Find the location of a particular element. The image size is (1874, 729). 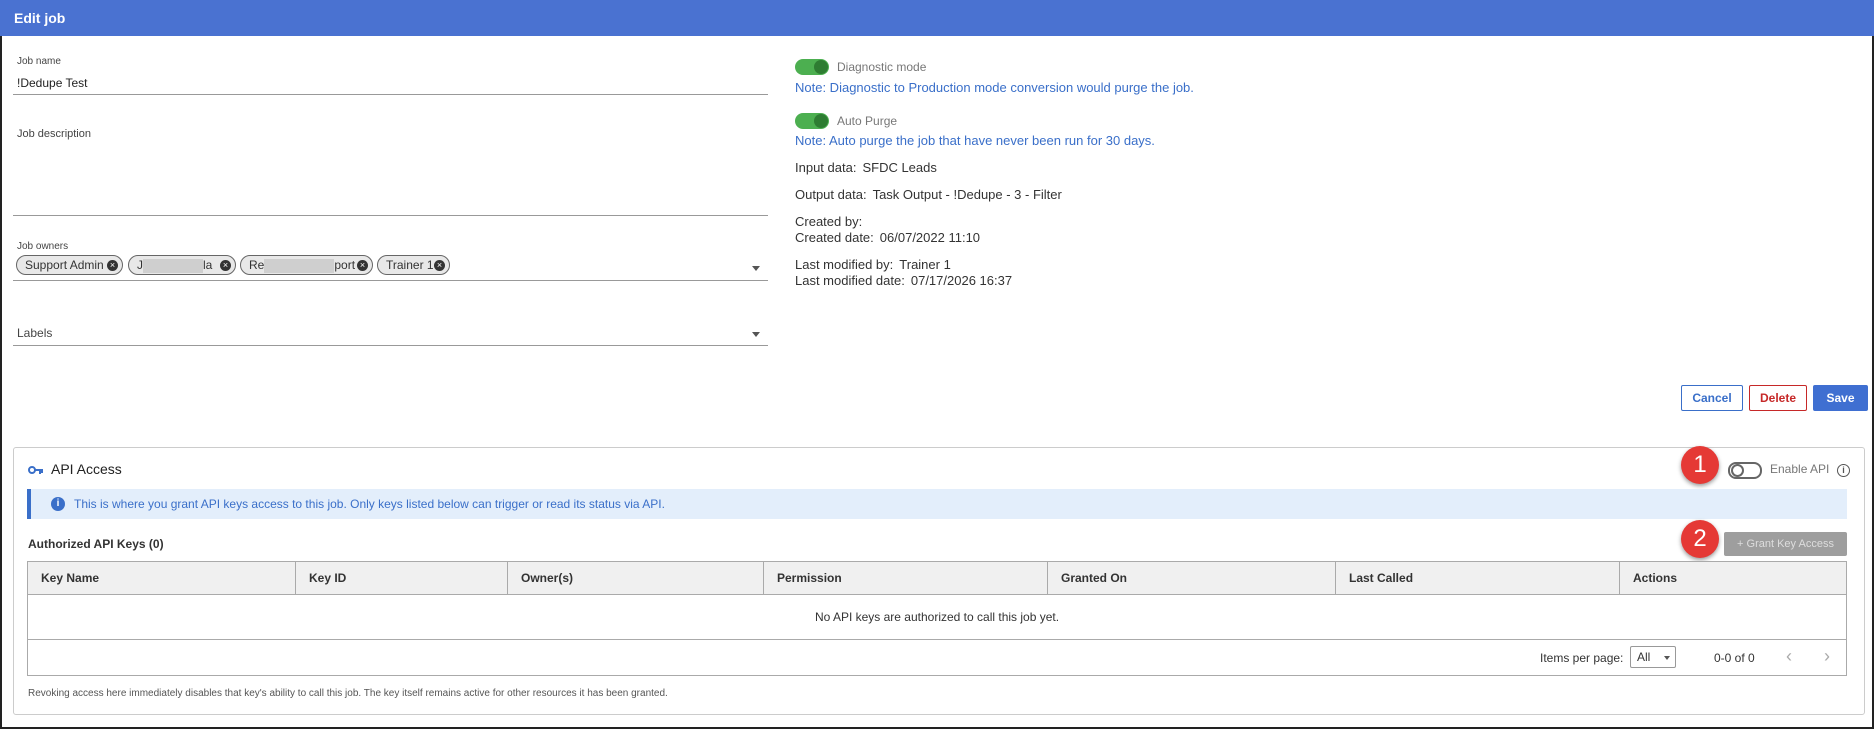

items-per-page-value: All is located at coordinates (1644, 657).